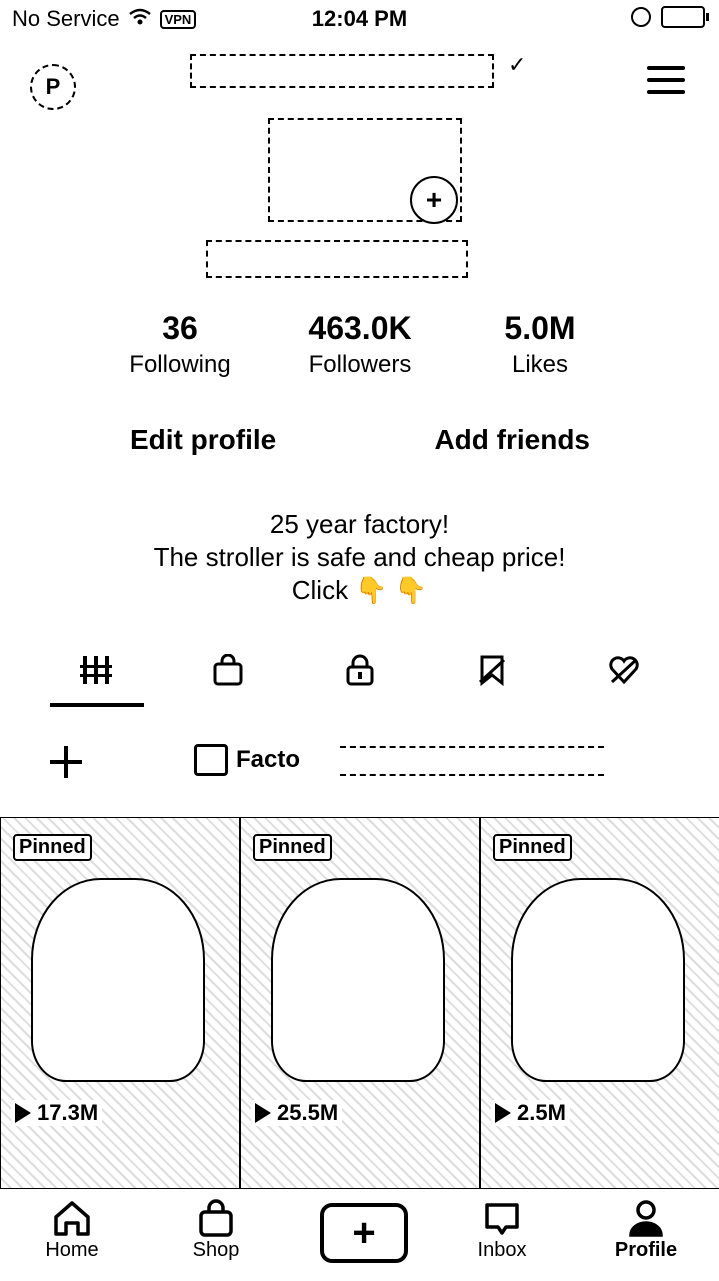 The width and height of the screenshot is (719, 1281). I want to click on stat-likes: 5.0M Likes, so click(540, 344).